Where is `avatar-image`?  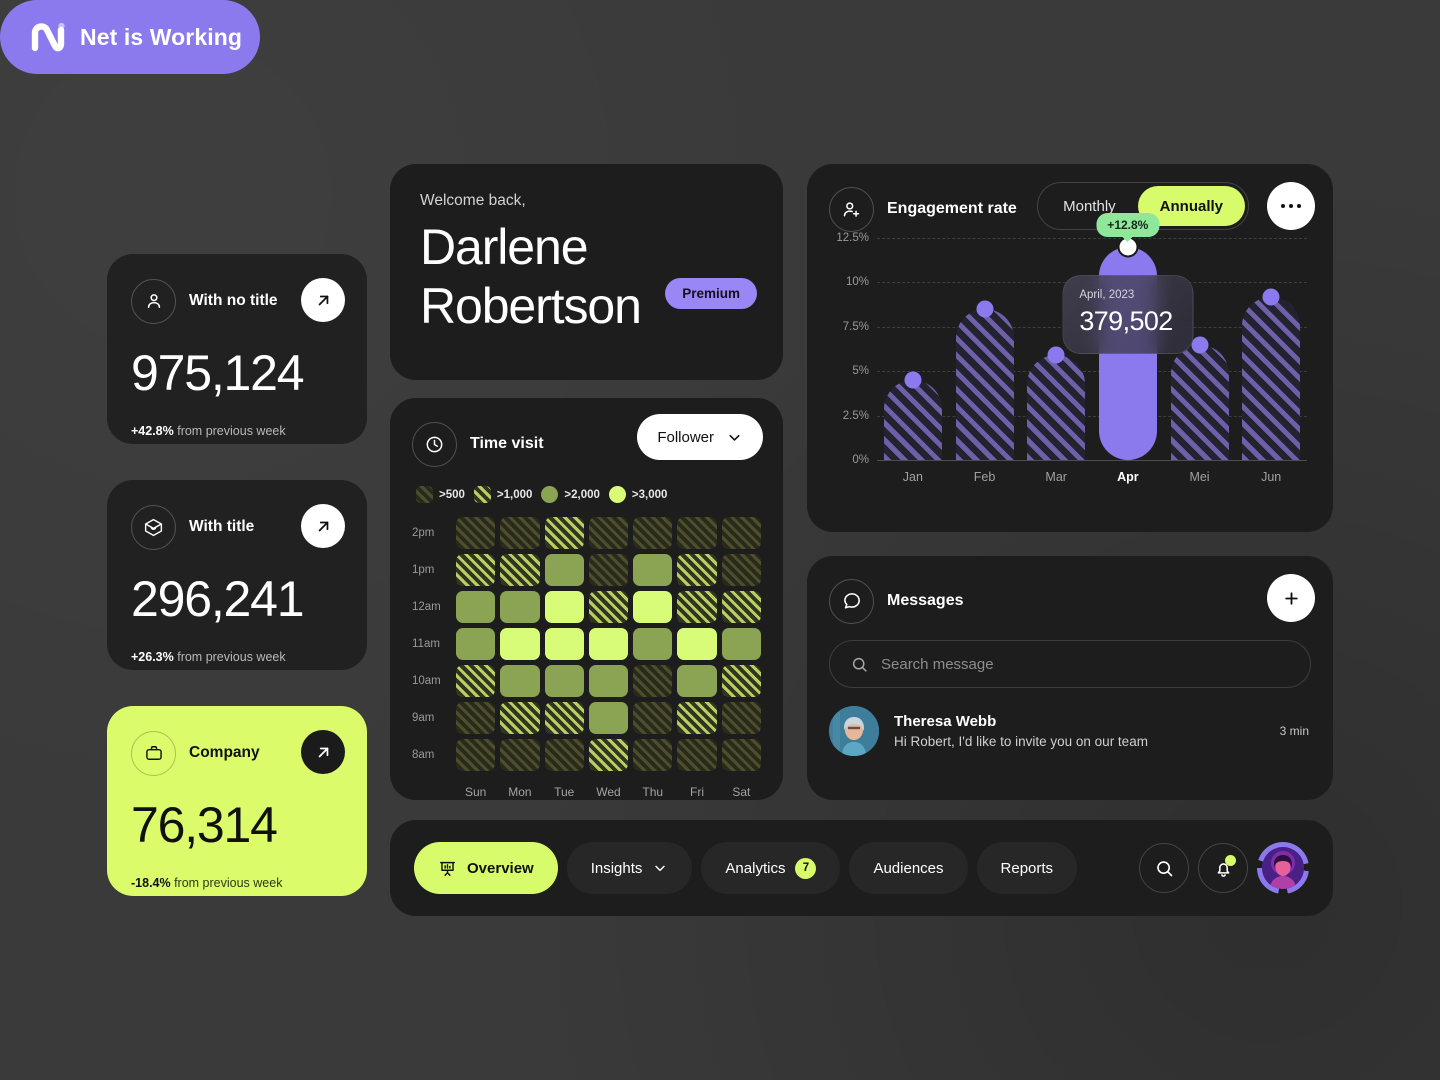 avatar-image is located at coordinates (1283, 868).